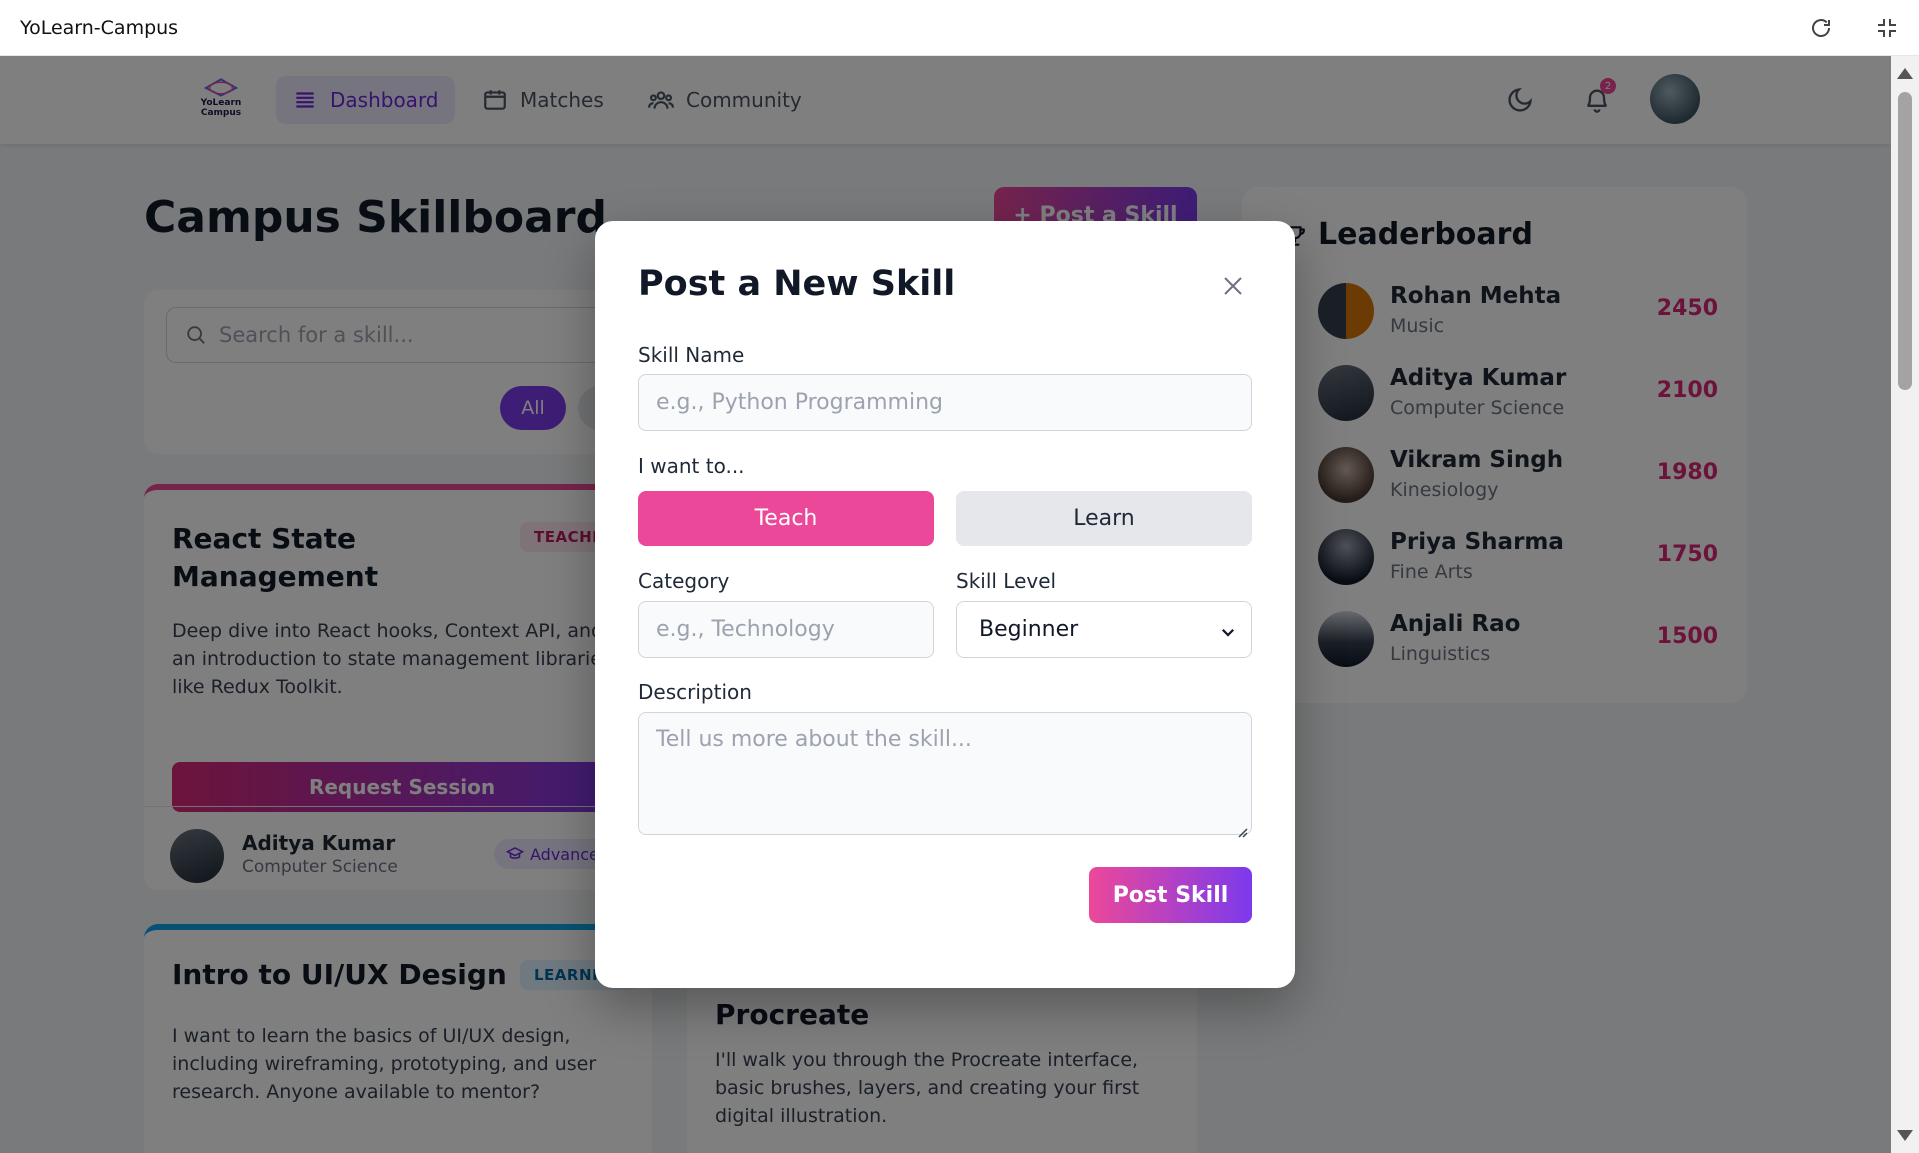  What do you see at coordinates (1104, 518) in the screenshot?
I see `learn-toggle-button: Learn` at bounding box center [1104, 518].